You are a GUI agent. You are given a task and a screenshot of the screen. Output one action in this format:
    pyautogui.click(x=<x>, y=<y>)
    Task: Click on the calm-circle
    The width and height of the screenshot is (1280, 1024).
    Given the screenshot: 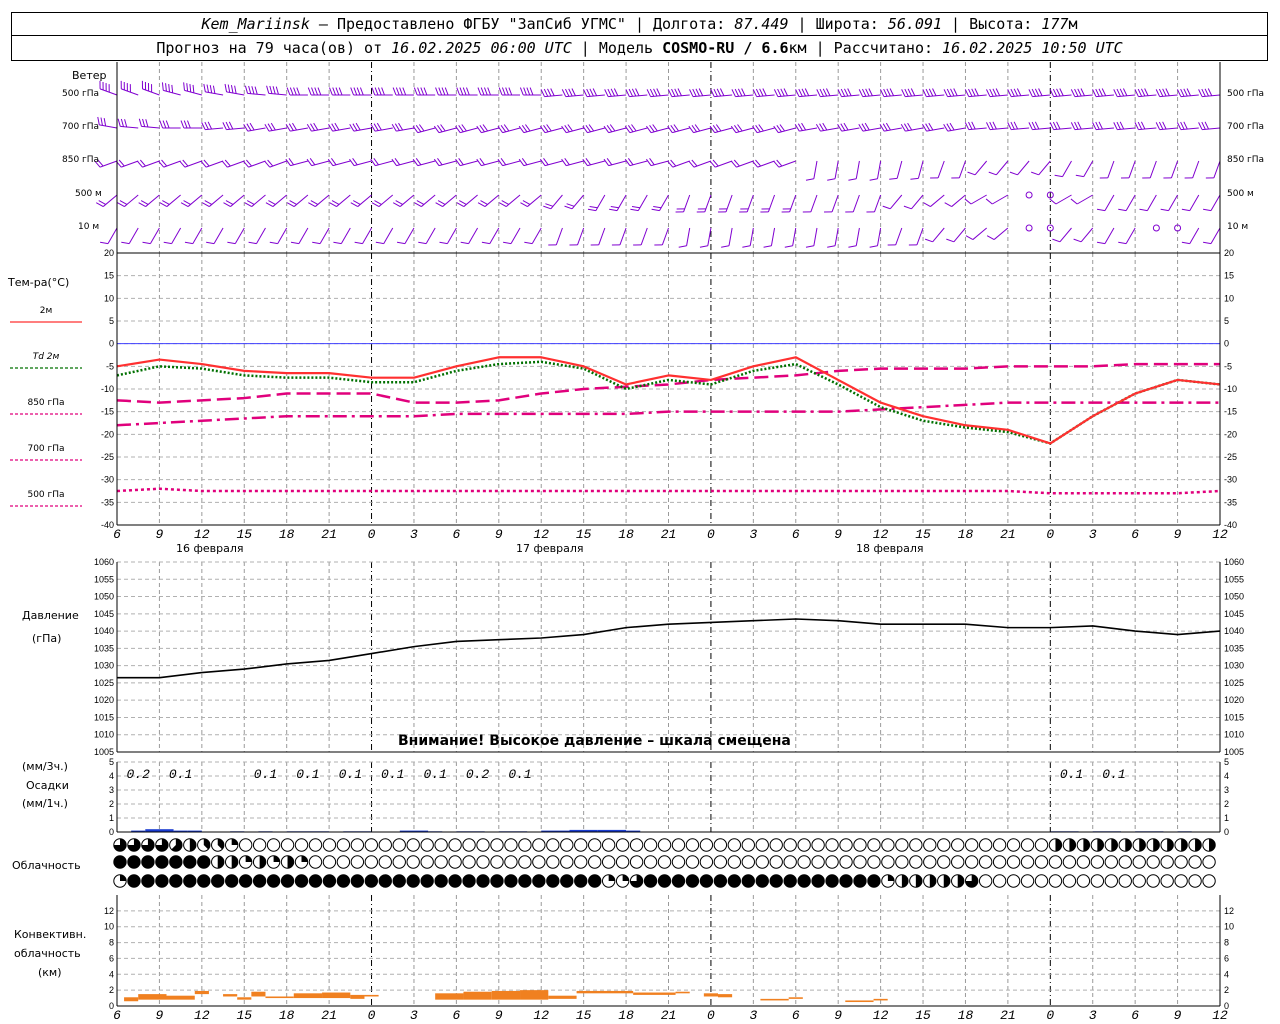 What is the action you would take?
    pyautogui.click(x=1029, y=228)
    